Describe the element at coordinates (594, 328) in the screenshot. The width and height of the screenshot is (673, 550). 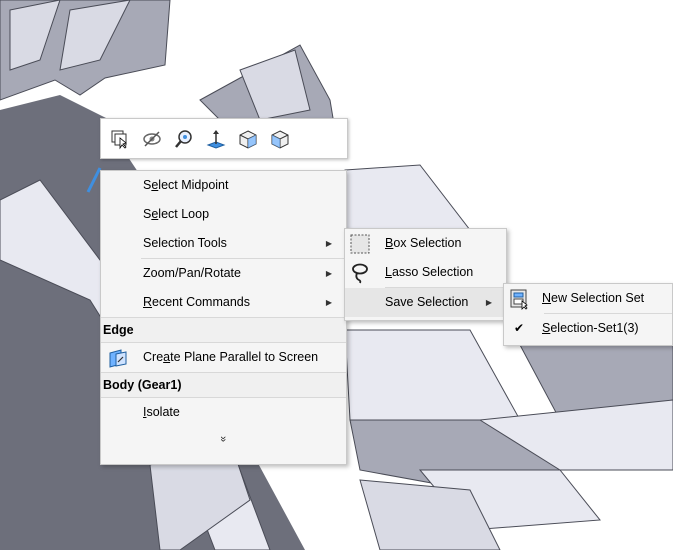
I see `menu-item-label: election-Set1(3)` at that location.